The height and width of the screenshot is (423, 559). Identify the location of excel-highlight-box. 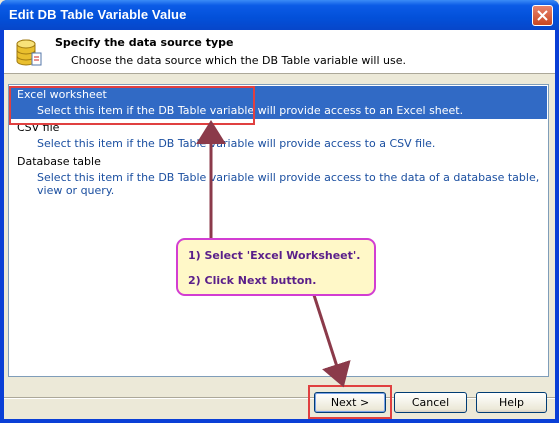
(132, 105).